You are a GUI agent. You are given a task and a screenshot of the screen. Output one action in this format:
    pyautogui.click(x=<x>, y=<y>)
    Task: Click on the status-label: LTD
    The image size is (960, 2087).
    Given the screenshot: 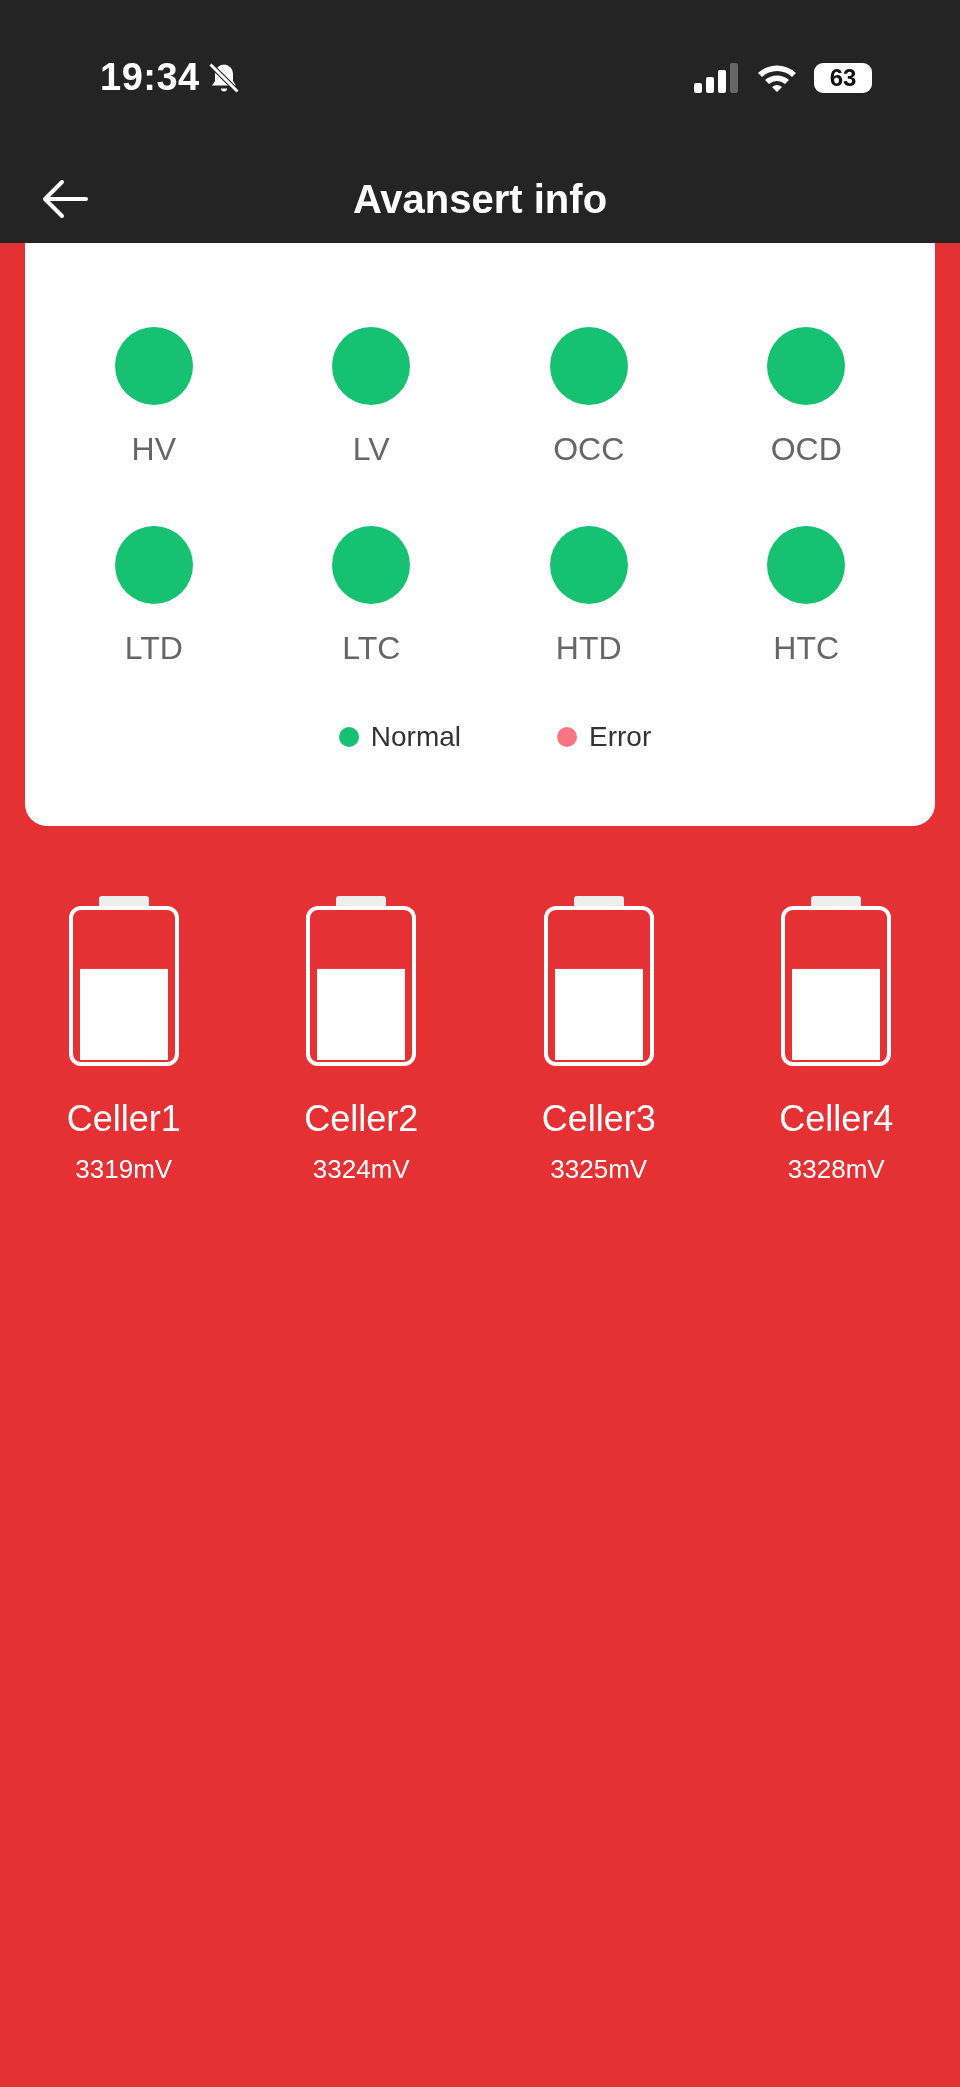 What is the action you would take?
    pyautogui.click(x=153, y=648)
    